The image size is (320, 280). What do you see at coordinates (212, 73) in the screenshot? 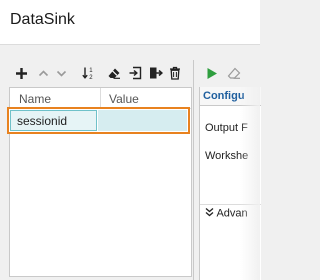
I see `run-icon` at bounding box center [212, 73].